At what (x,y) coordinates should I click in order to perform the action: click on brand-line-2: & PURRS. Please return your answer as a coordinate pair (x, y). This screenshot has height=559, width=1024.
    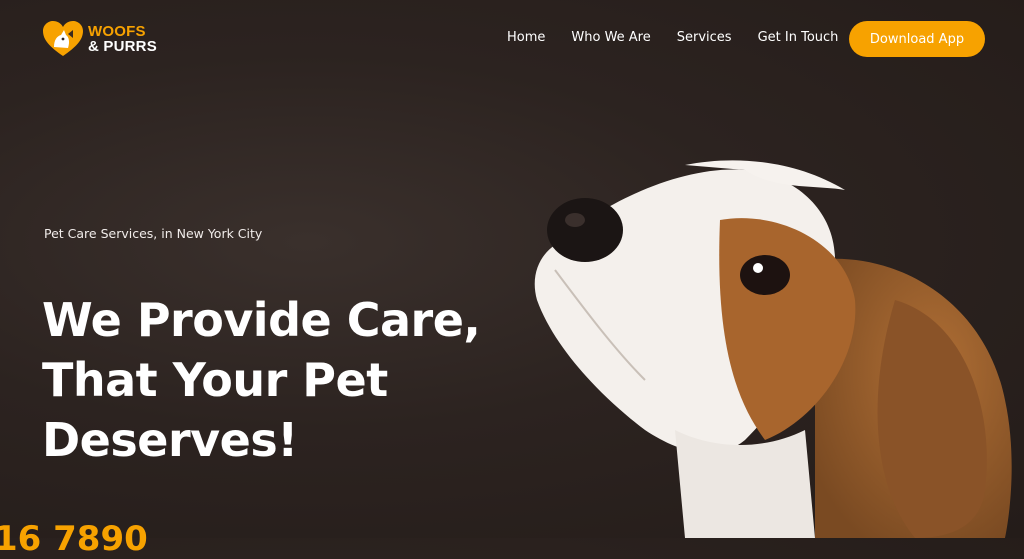
    Looking at the image, I should click on (122, 46).